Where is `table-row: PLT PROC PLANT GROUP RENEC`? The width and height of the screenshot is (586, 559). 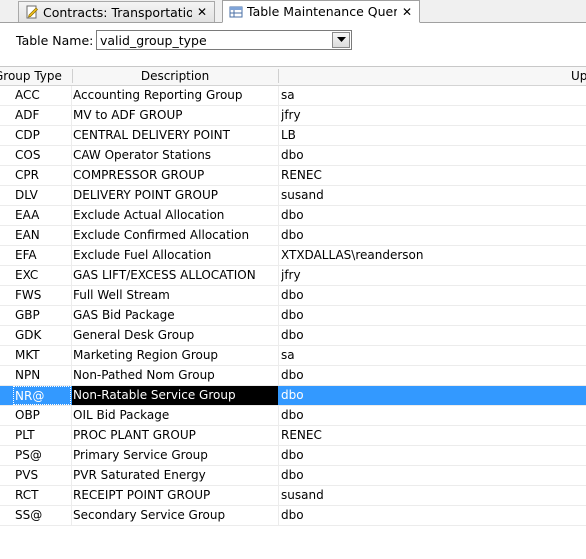 table-row: PLT PROC PLANT GROUP RENEC is located at coordinates (293, 436).